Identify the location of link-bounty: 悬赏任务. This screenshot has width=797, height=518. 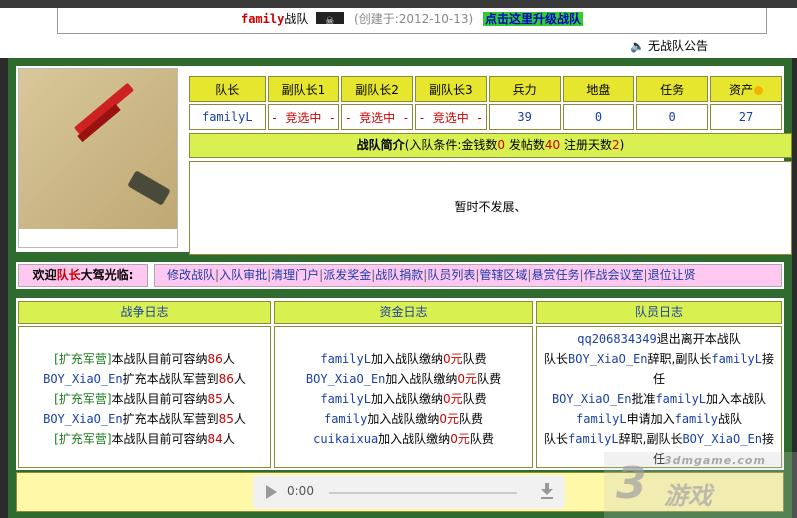
(555, 275).